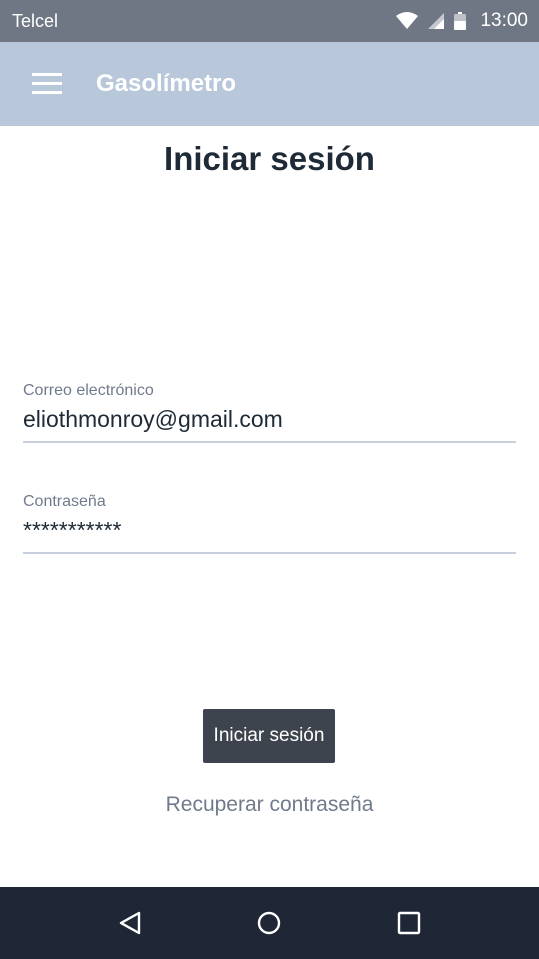 The width and height of the screenshot is (539, 959). What do you see at coordinates (130, 923) in the screenshot?
I see `back-icon` at bounding box center [130, 923].